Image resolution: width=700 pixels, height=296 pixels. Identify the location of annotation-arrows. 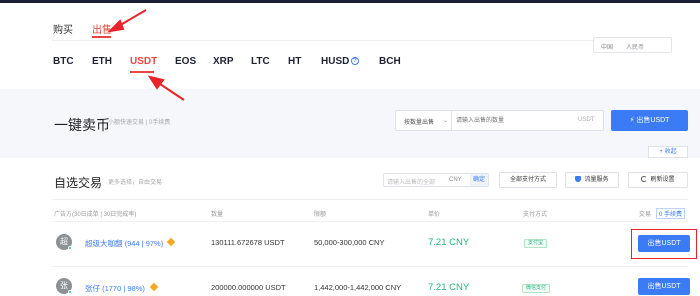
(146, 55).